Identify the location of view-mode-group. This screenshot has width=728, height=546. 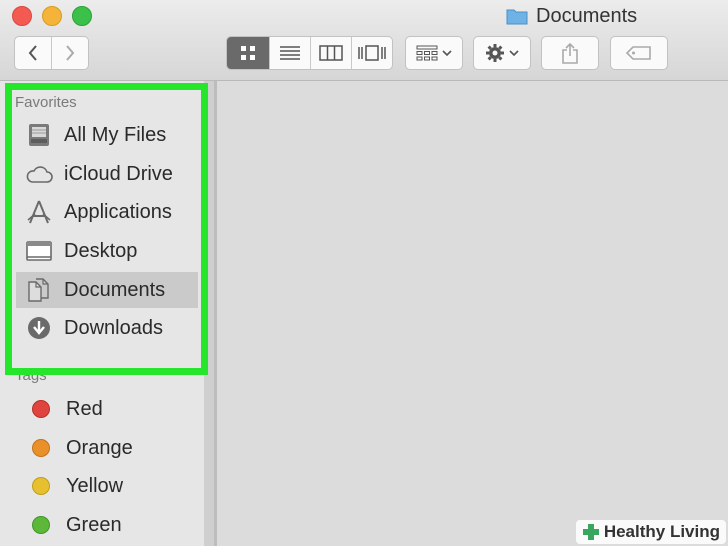
(309, 53).